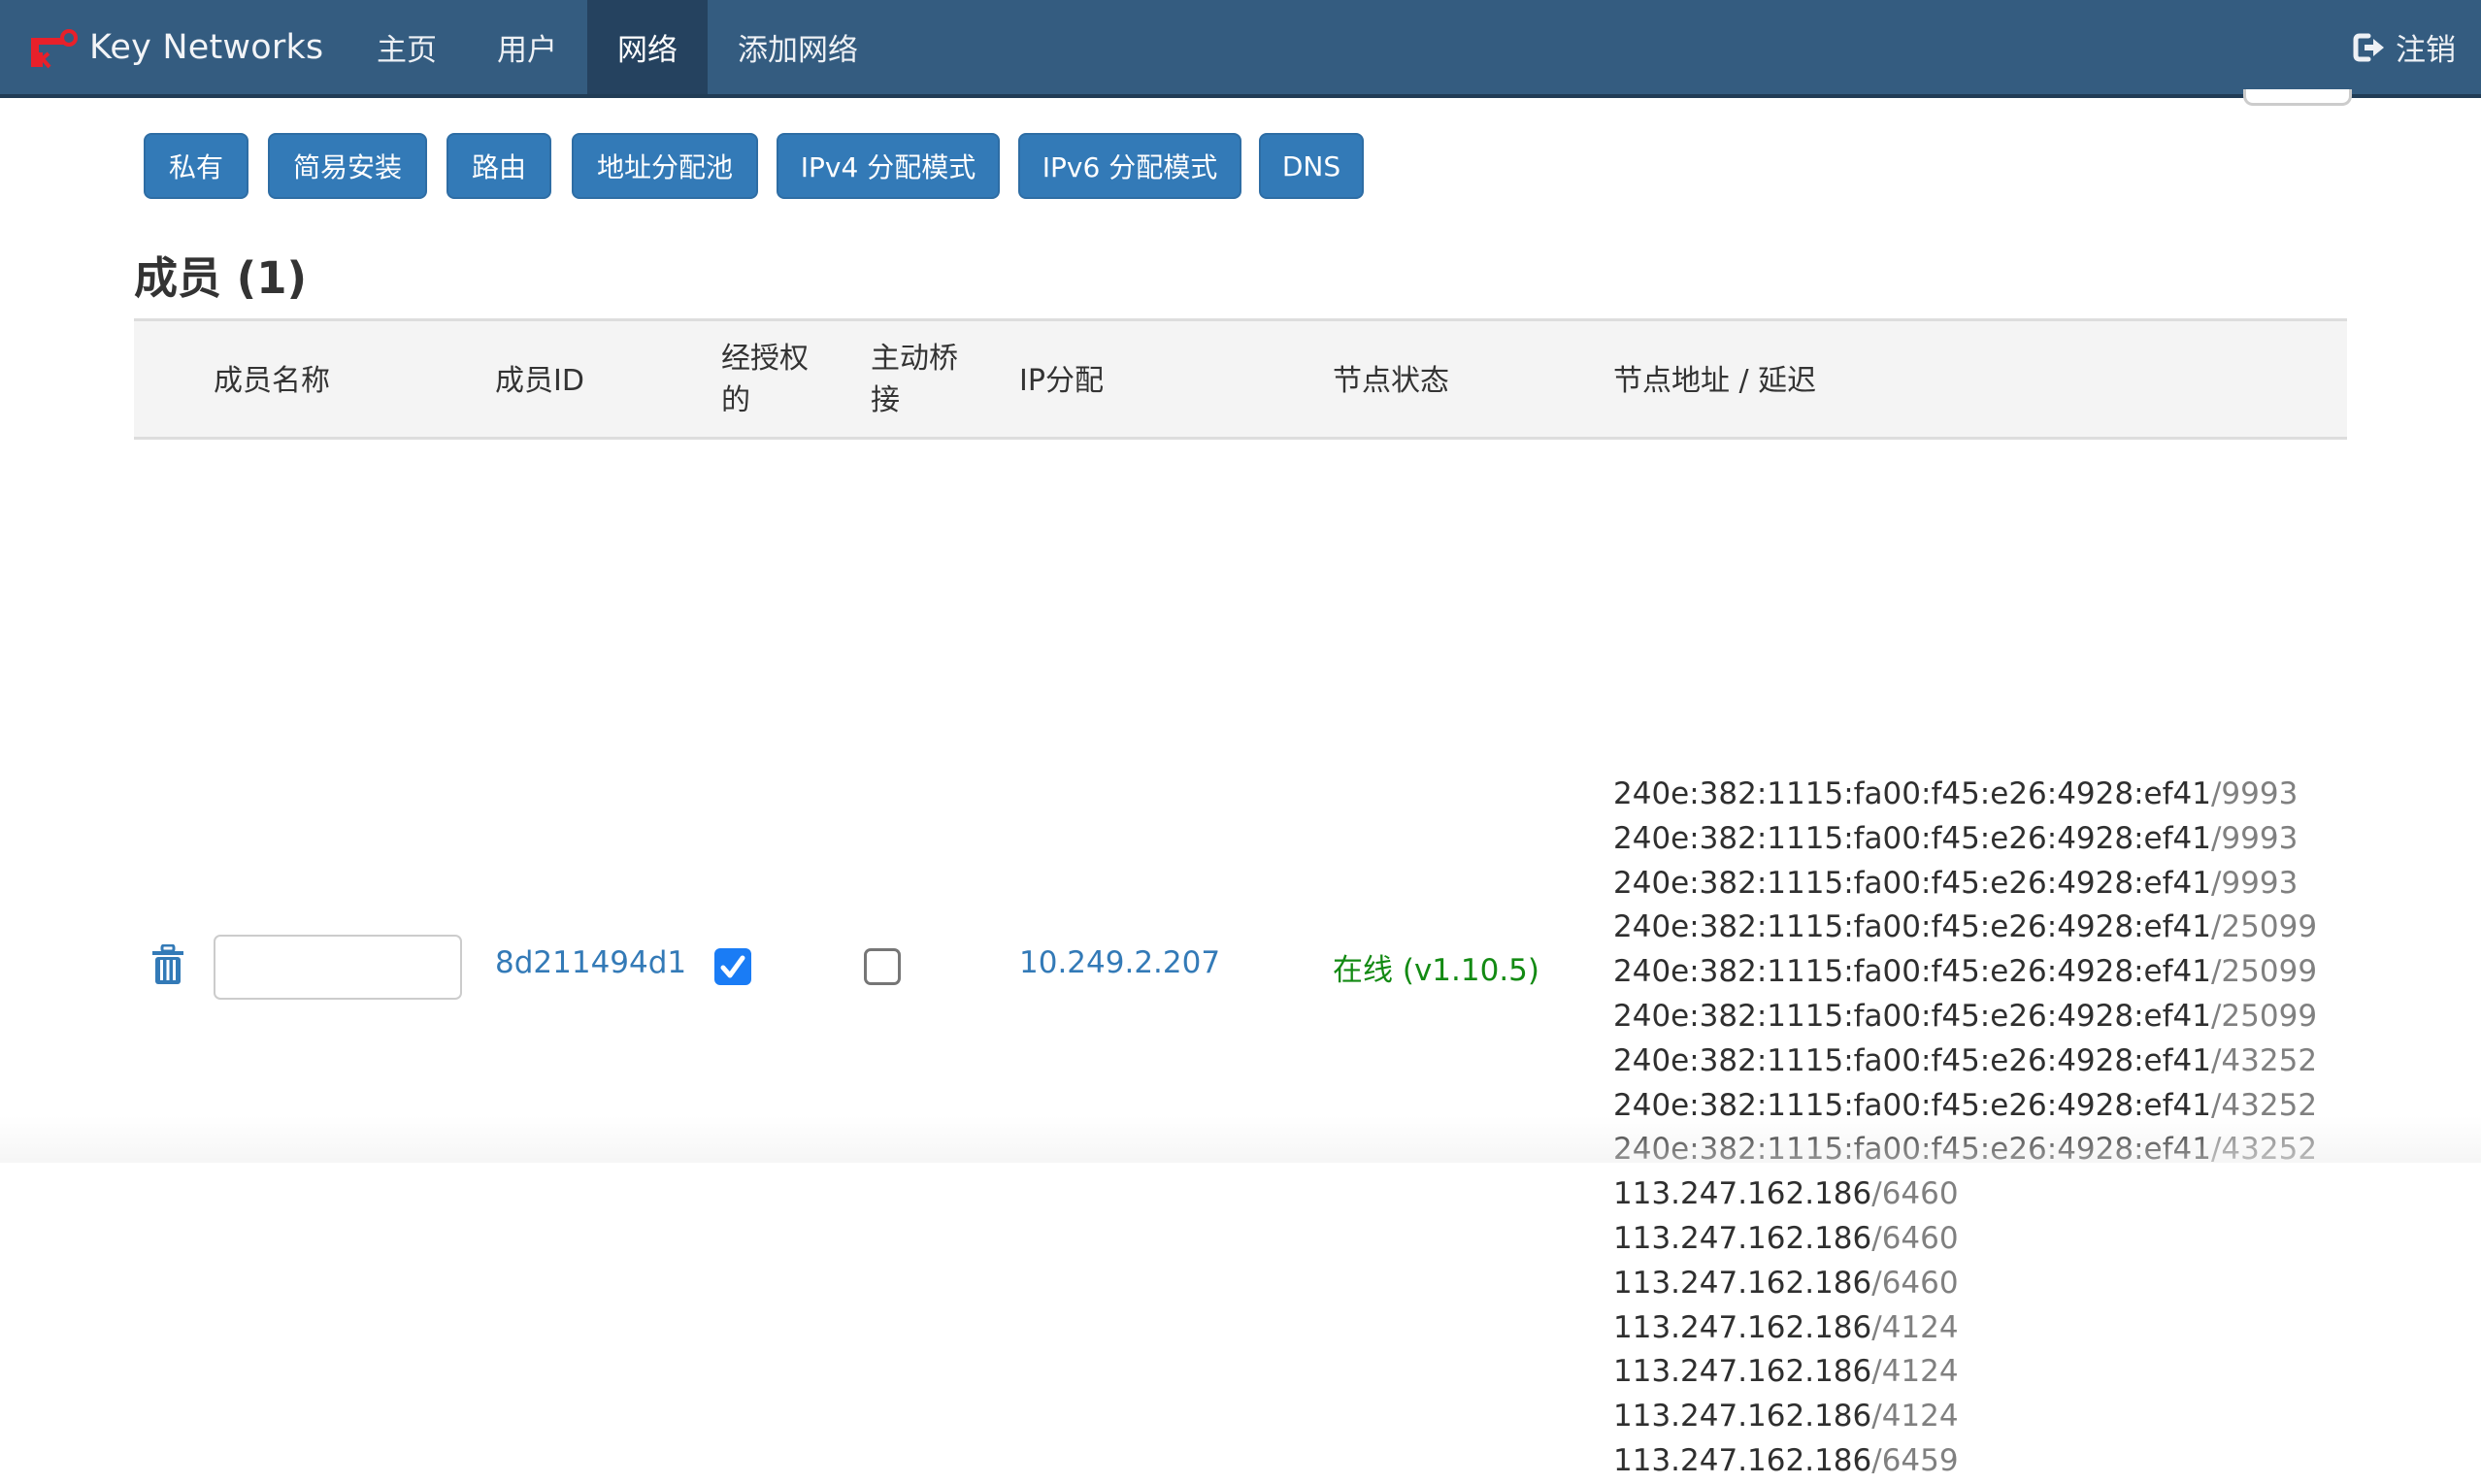 The height and width of the screenshot is (1484, 2481). What do you see at coordinates (54, 48) in the screenshot?
I see `key-logo-icon` at bounding box center [54, 48].